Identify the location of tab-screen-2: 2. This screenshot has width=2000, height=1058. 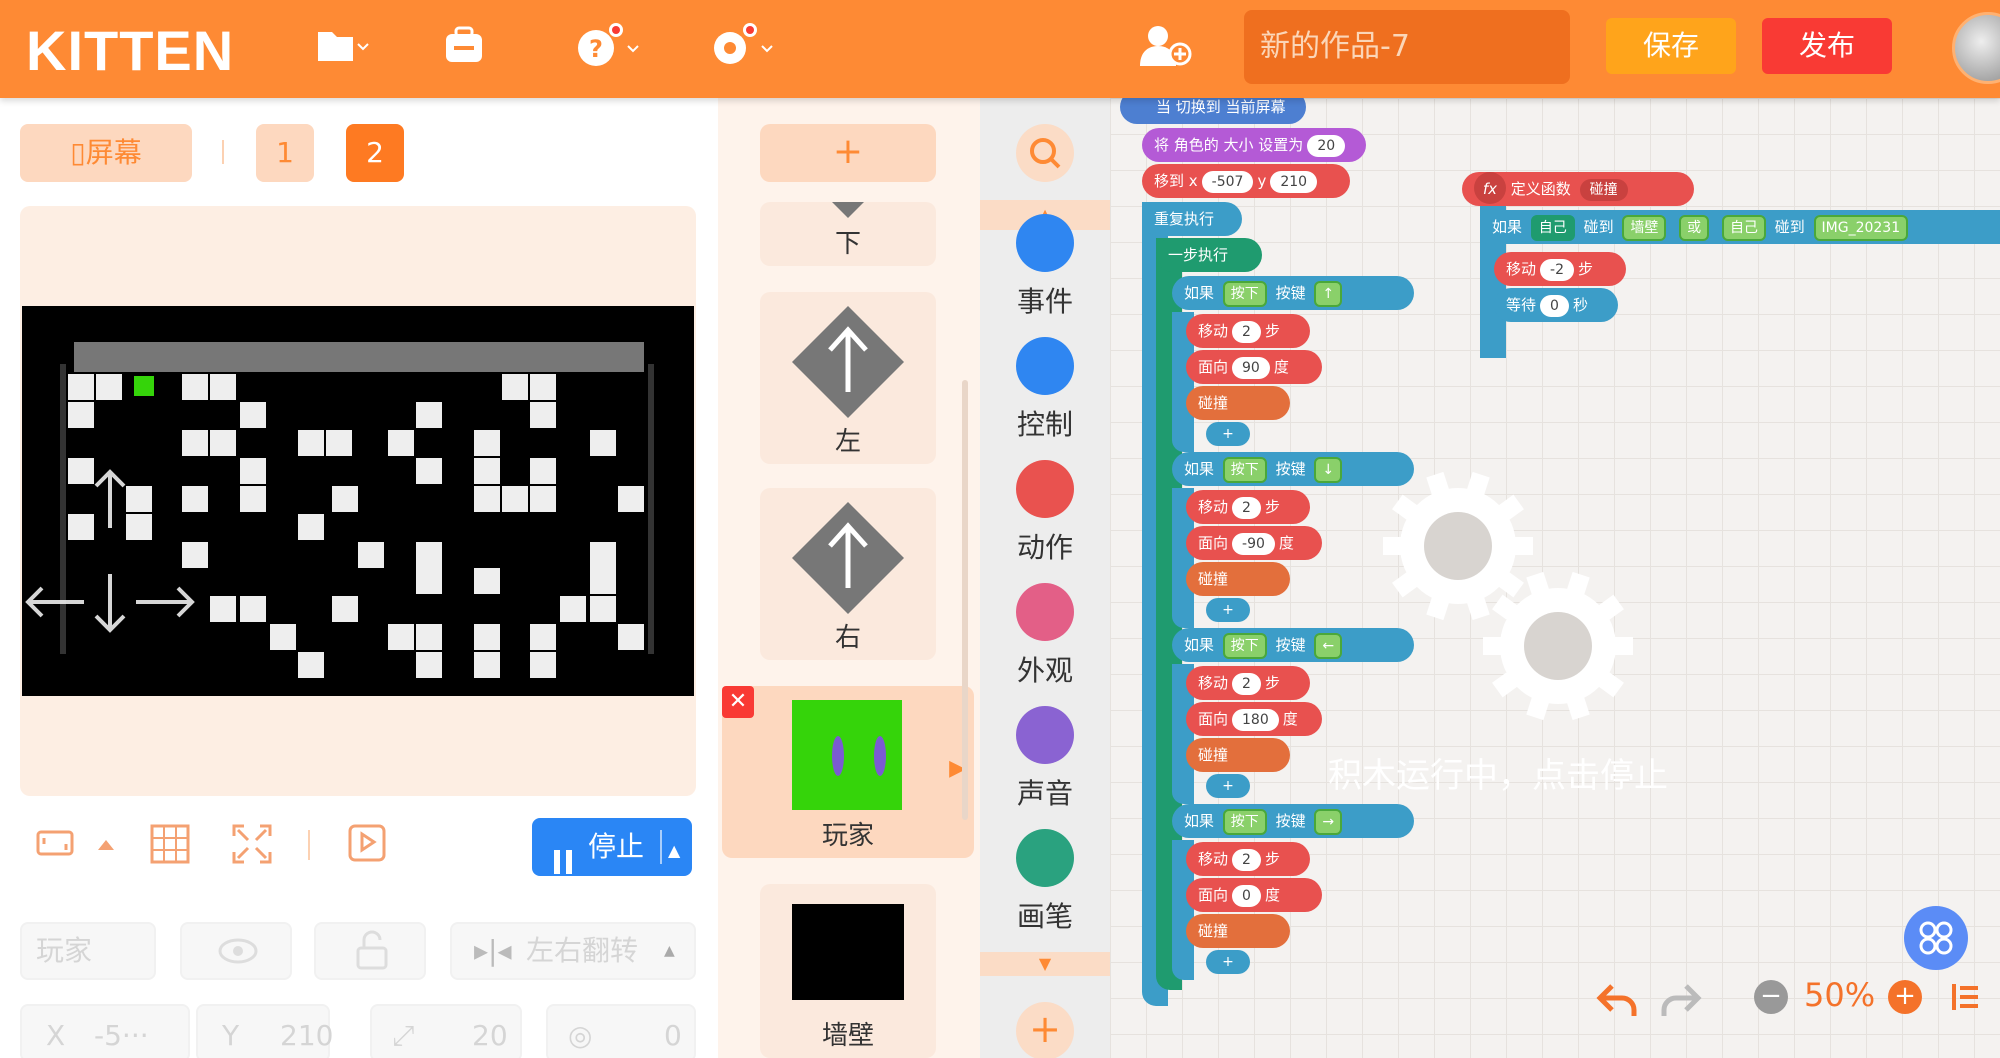
(375, 153).